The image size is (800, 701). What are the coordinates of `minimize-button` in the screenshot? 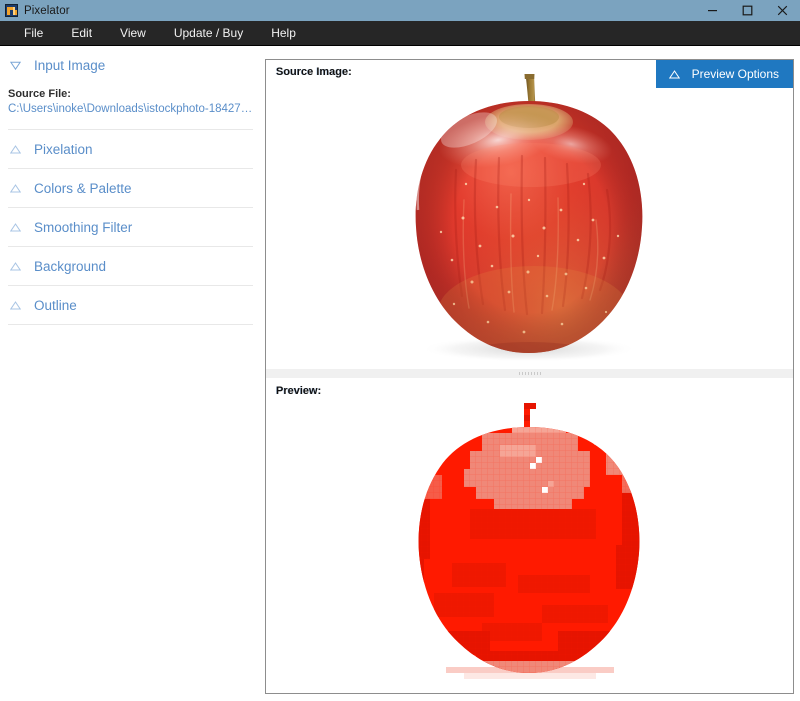 It's located at (712, 10).